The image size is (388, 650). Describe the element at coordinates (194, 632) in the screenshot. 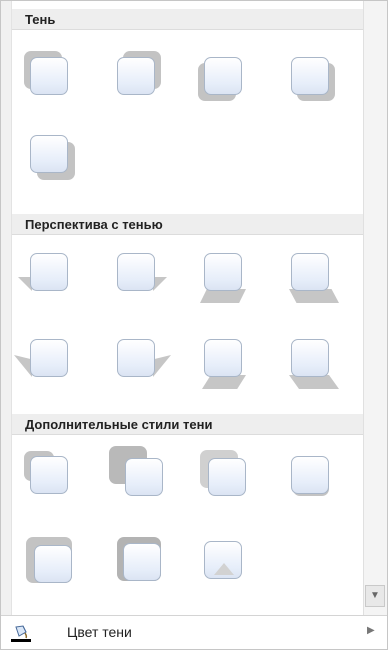

I see `shadow-color-menu-item: Цвет тени ▶` at that location.